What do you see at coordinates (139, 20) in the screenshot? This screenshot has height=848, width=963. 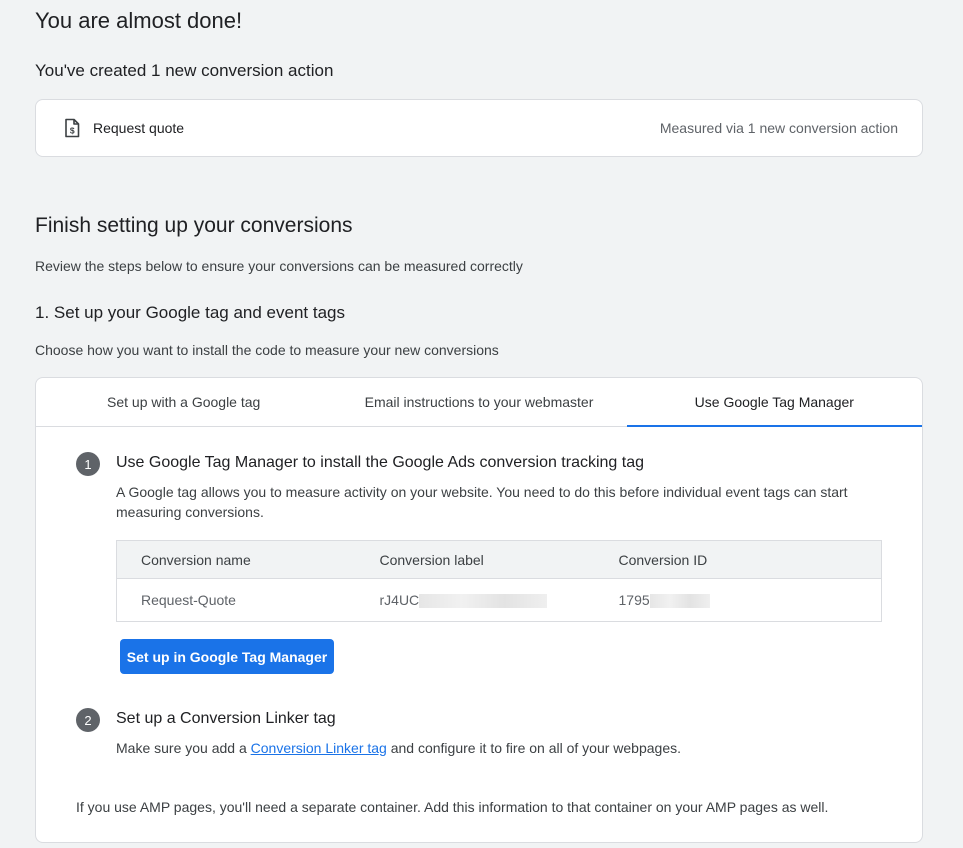 I see `page-title: You are almost done!` at bounding box center [139, 20].